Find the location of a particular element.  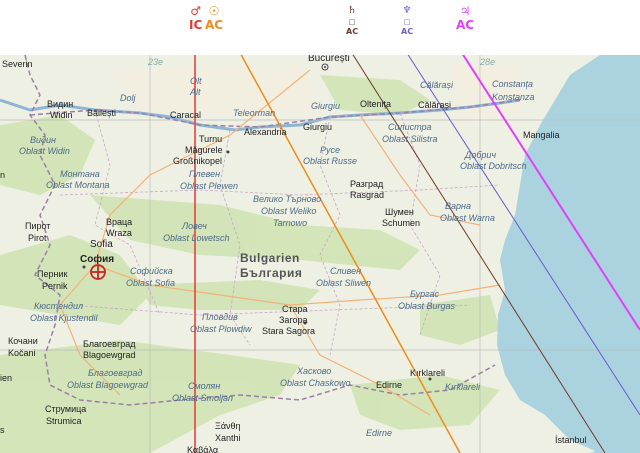

label-dobrich-bg: Добрич is located at coordinates (481, 155).